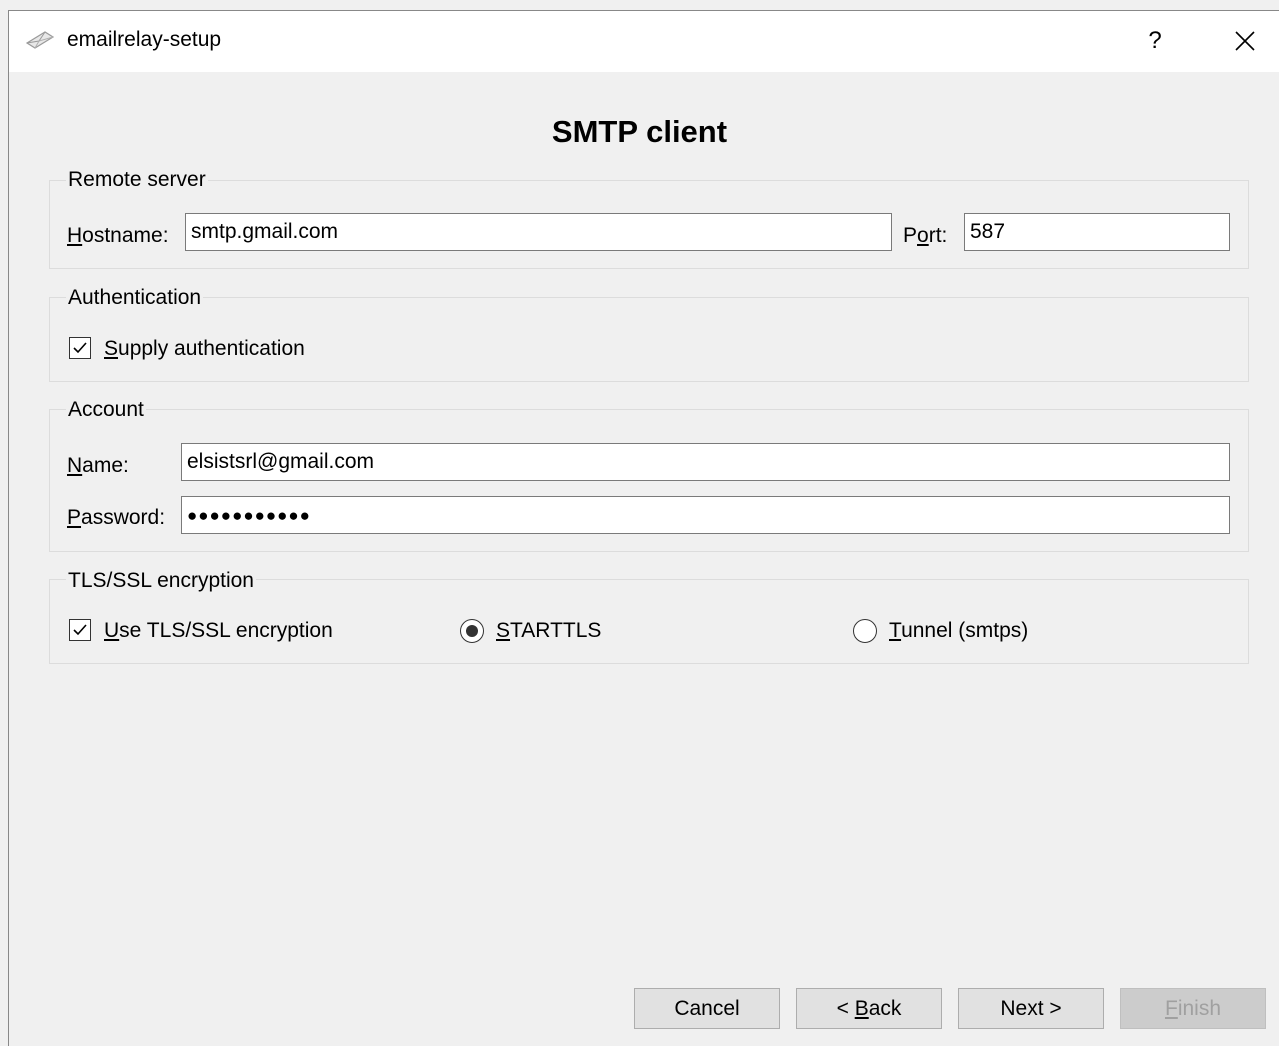 This screenshot has width=1279, height=1046. I want to click on close-icon, so click(1245, 41).